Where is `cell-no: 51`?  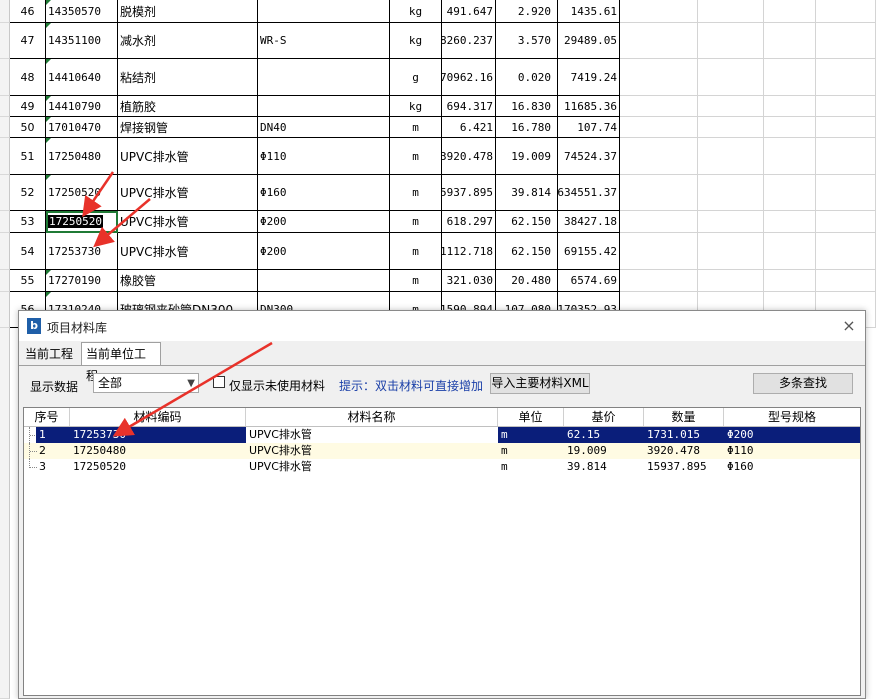 cell-no: 51 is located at coordinates (28, 156).